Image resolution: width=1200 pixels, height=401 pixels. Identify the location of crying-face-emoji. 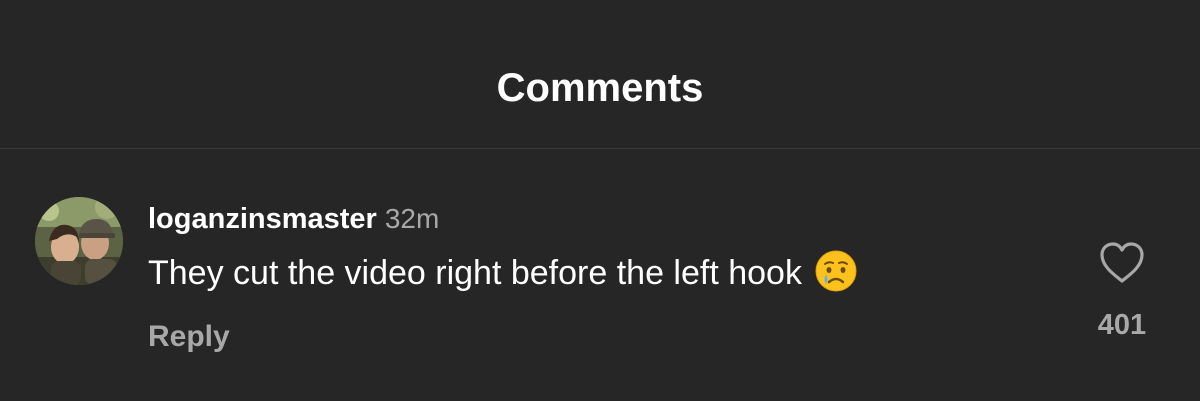
(836, 271).